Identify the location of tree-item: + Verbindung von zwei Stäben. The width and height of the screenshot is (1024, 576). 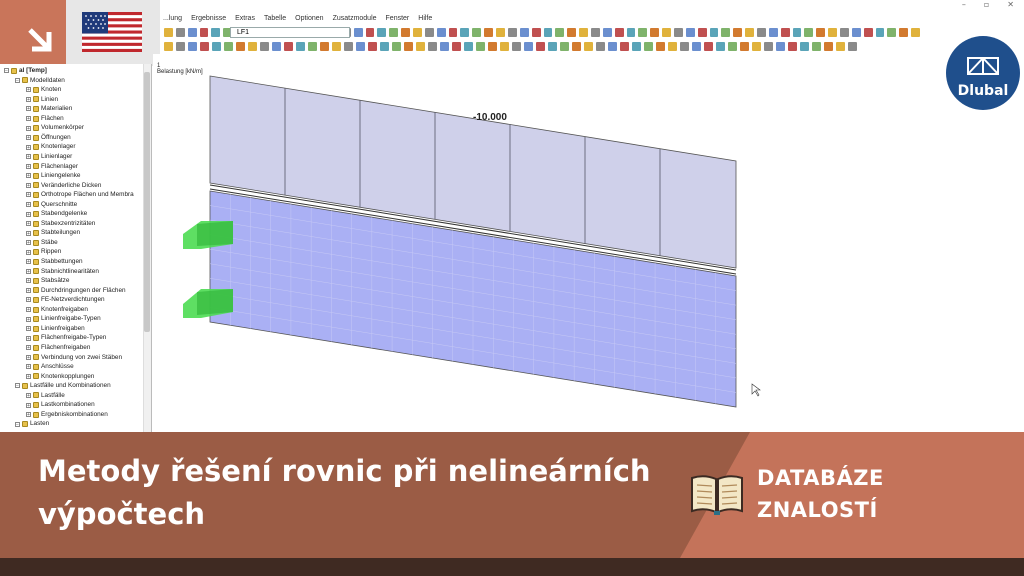
(74, 358).